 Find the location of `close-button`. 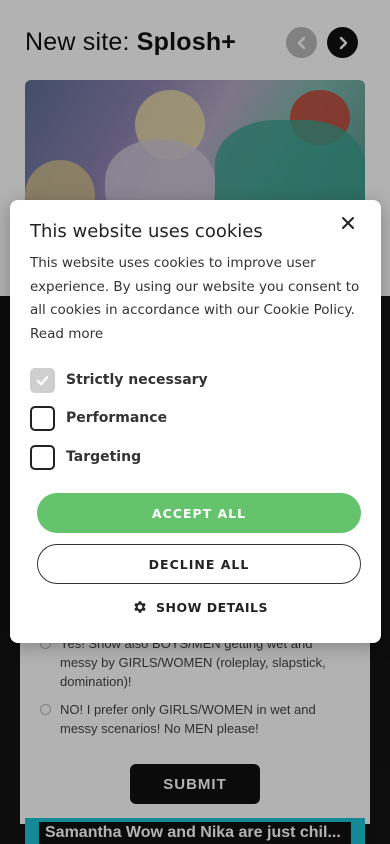

close-button is located at coordinates (348, 223).